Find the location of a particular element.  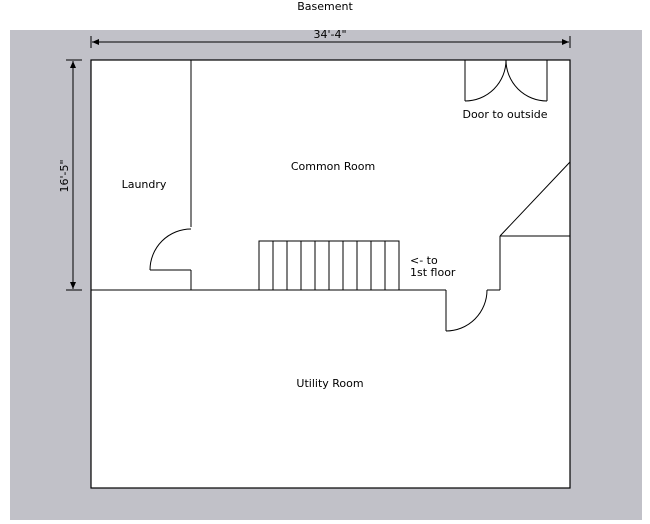

door-to-outside-label: Door to outside is located at coordinates (504, 114).